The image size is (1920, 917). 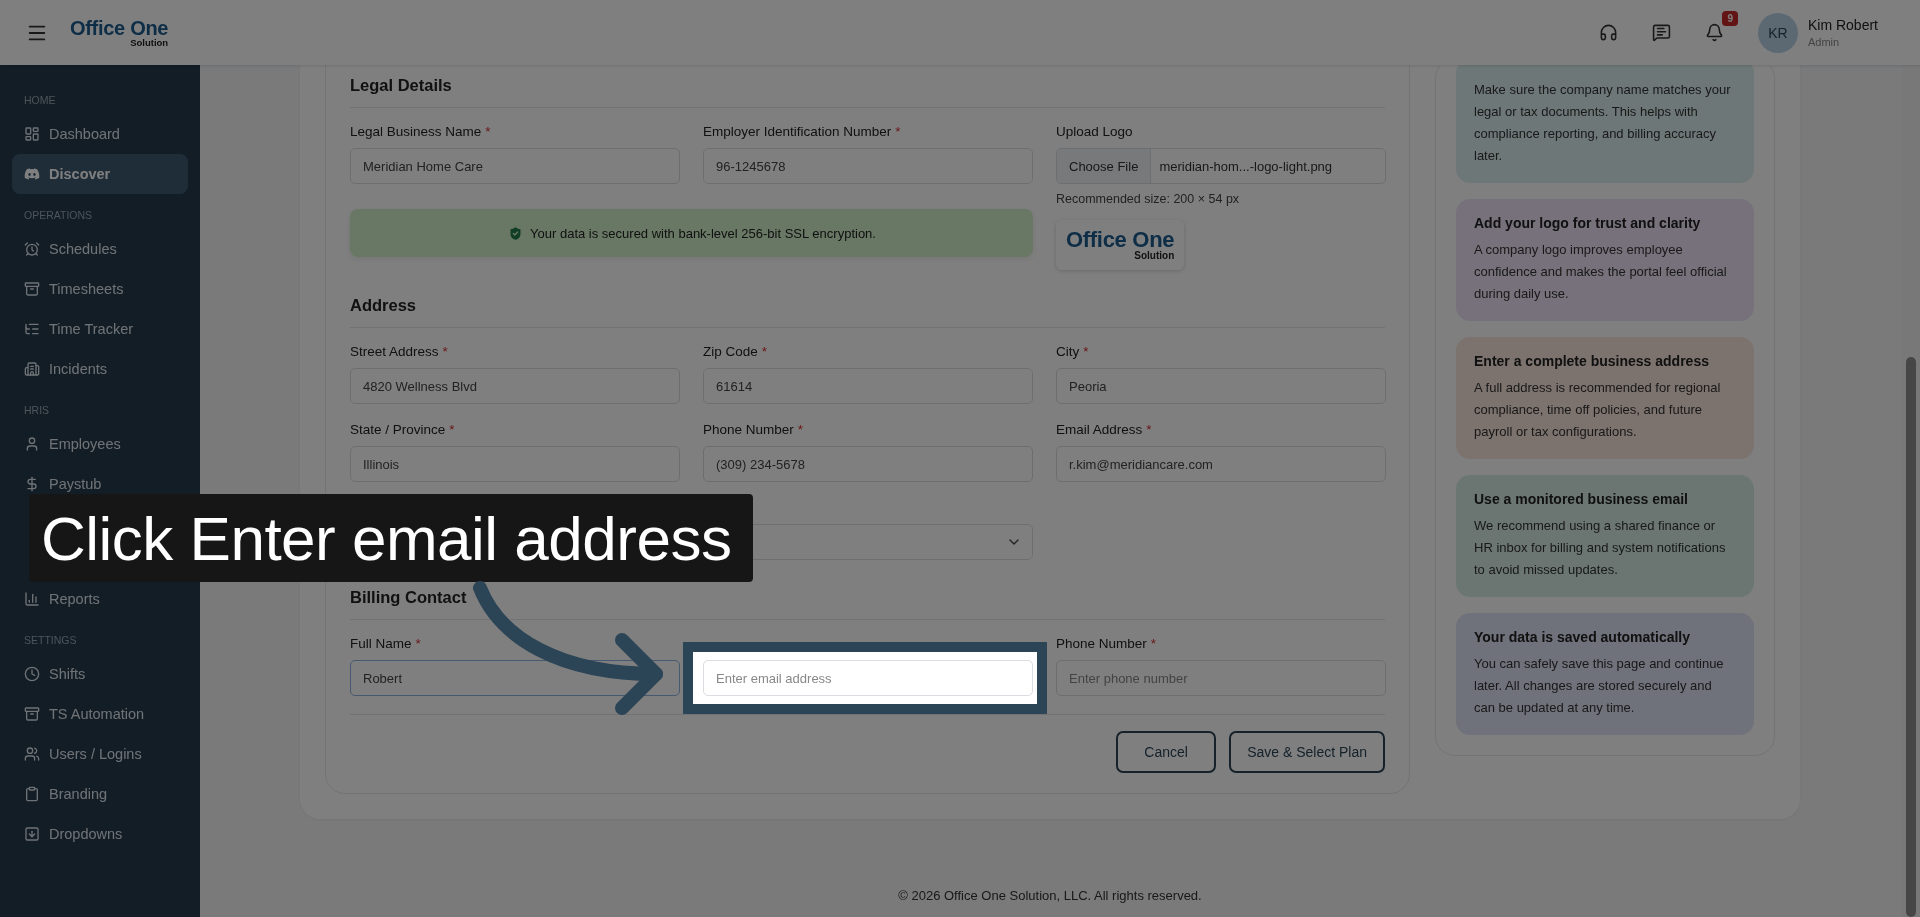 I want to click on tip-text: We recommend using a shared finance or HR inbox for billing and system notifications to avoid missed updates., so click(x=1600, y=548).